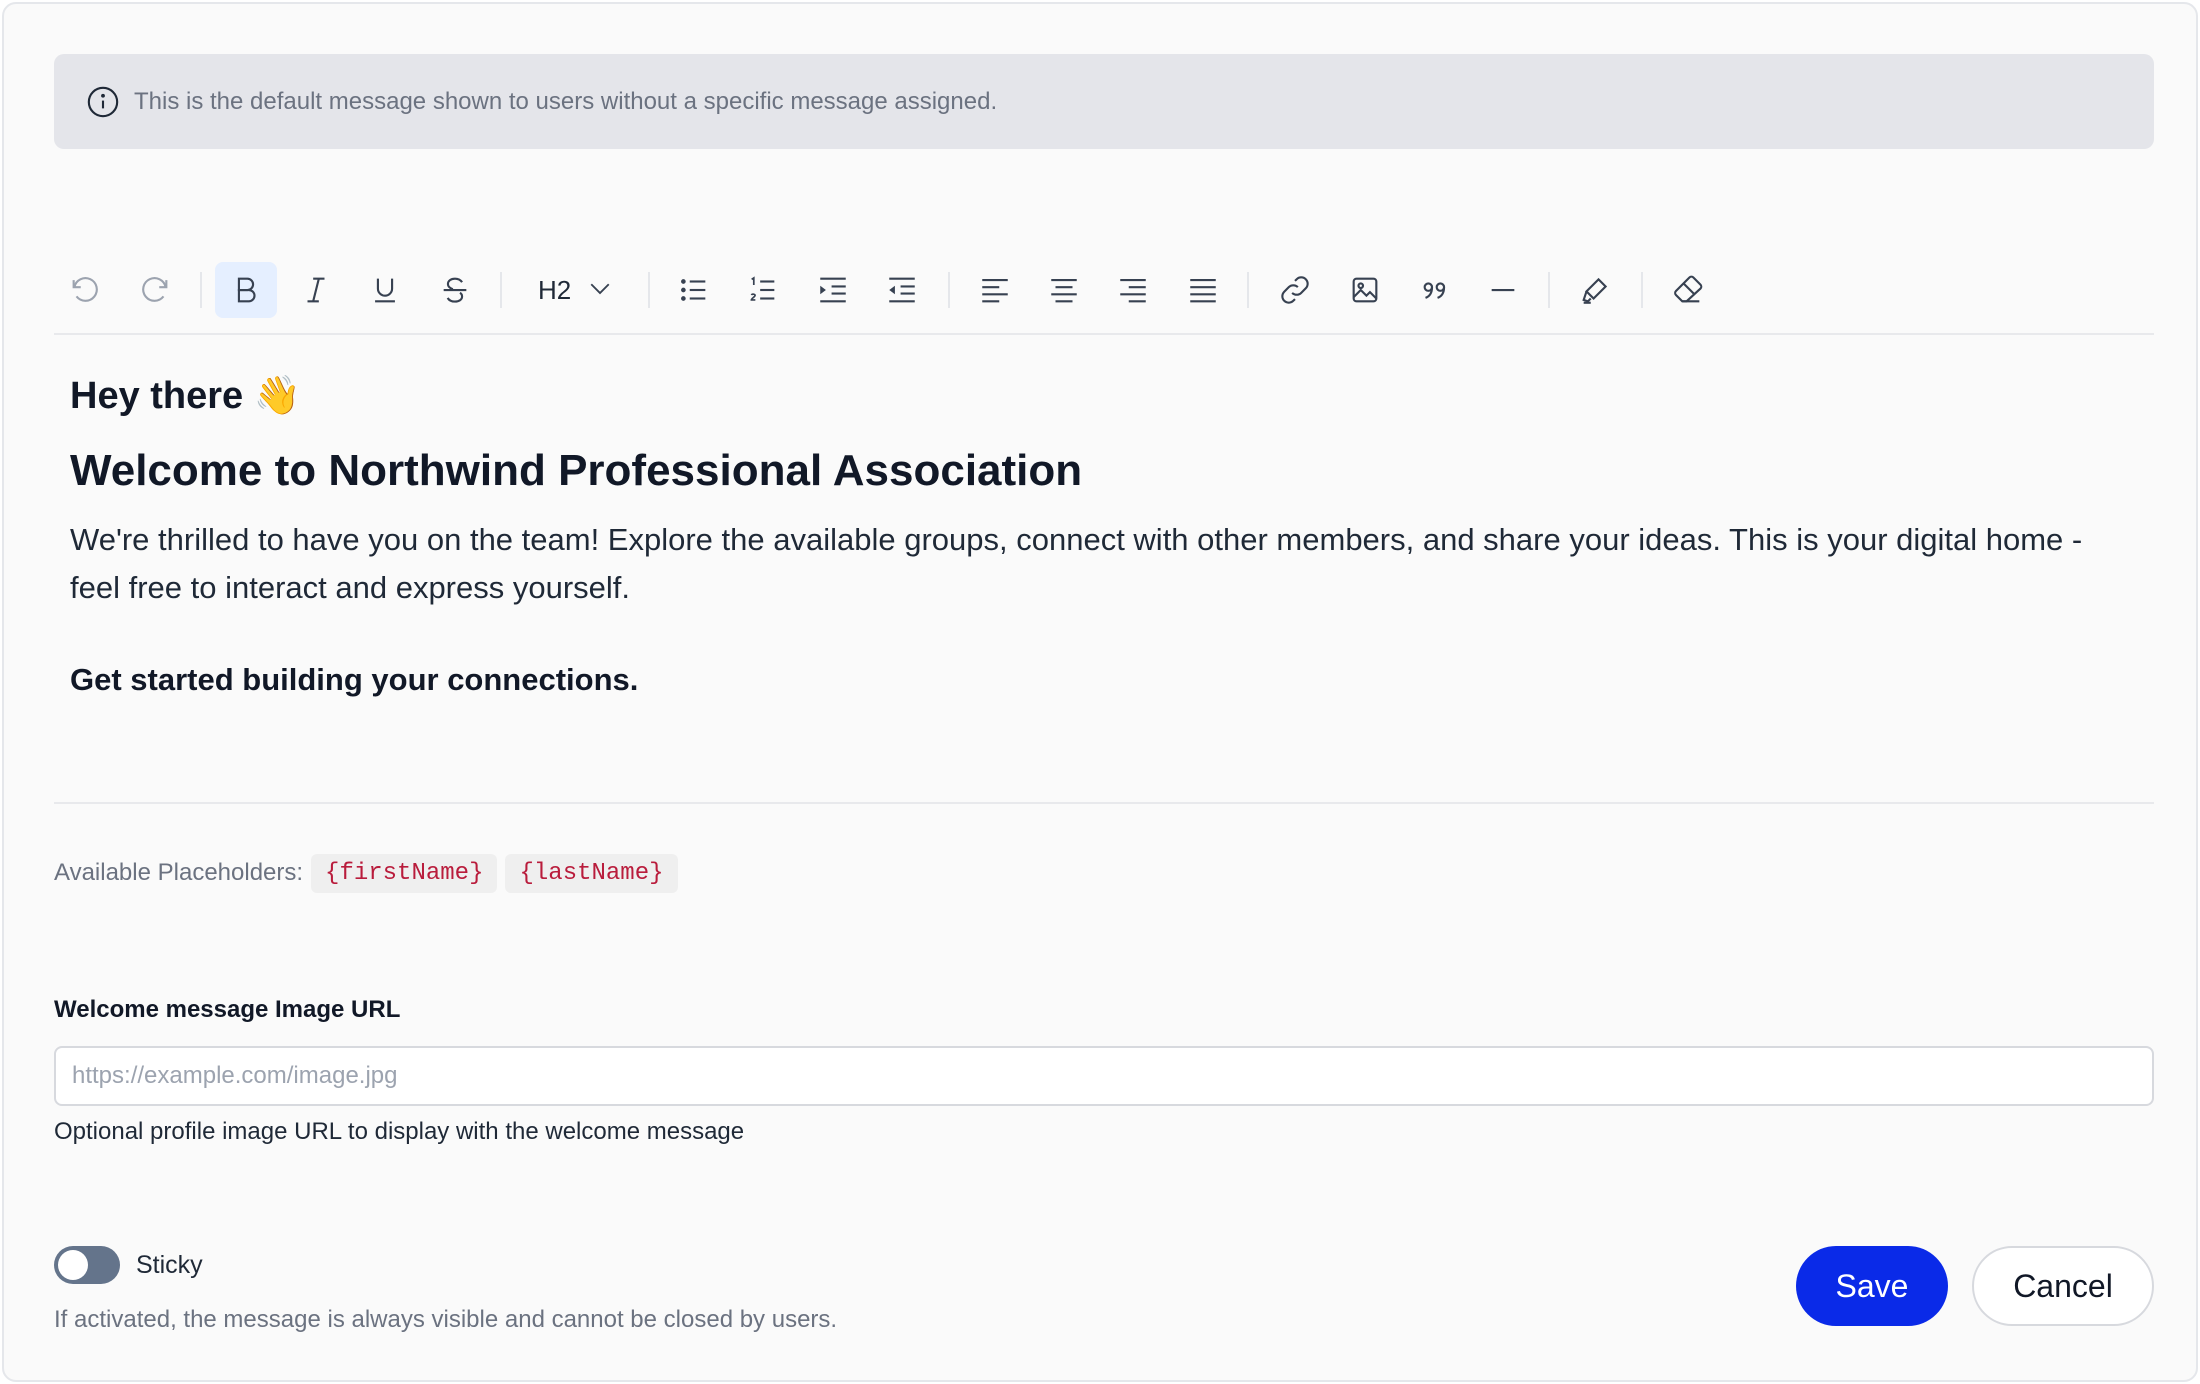 Image resolution: width=2200 pixels, height=1384 pixels. What do you see at coordinates (455, 290) in the screenshot?
I see `strikethrough-icon` at bounding box center [455, 290].